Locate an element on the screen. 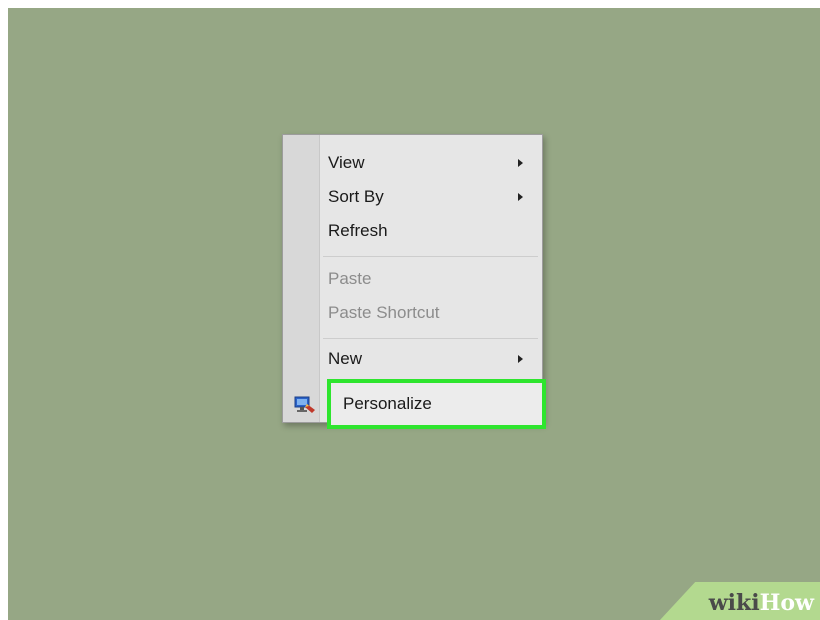 This screenshot has width=820, height=620. menu-item-refresh: Refresh is located at coordinates (358, 231).